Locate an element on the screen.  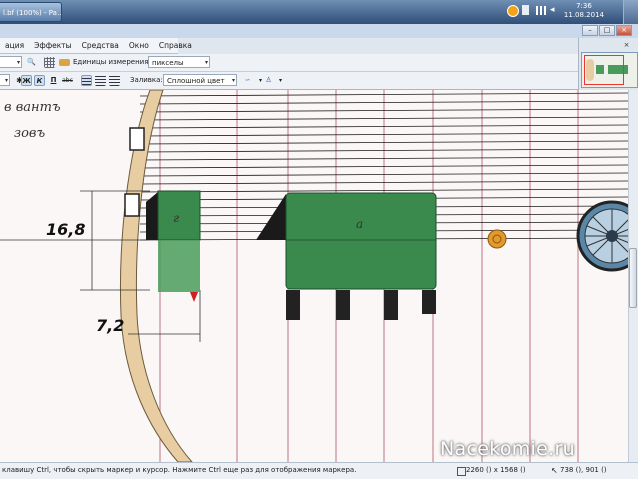
menu-tools: Средства is located at coordinates (100, 45).